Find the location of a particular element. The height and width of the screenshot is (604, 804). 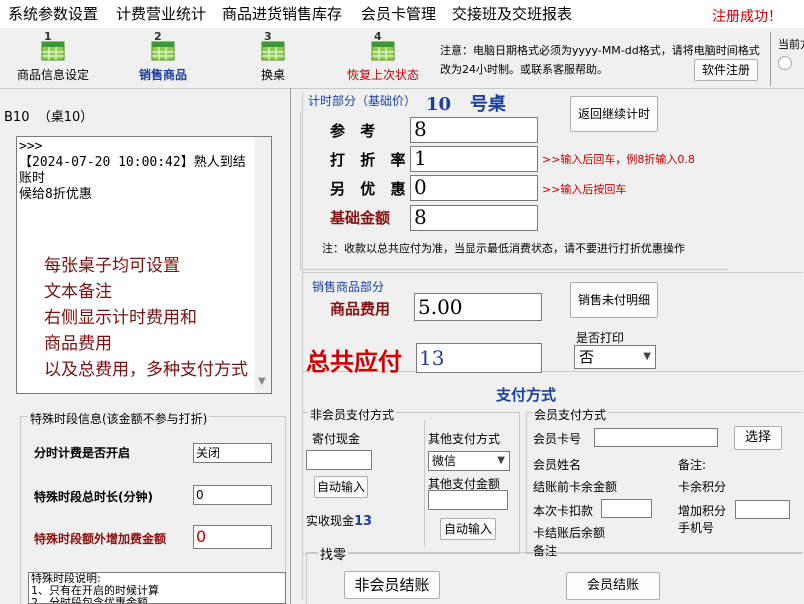

special-enable-label: 分时计费是否开启 is located at coordinates (82, 453).